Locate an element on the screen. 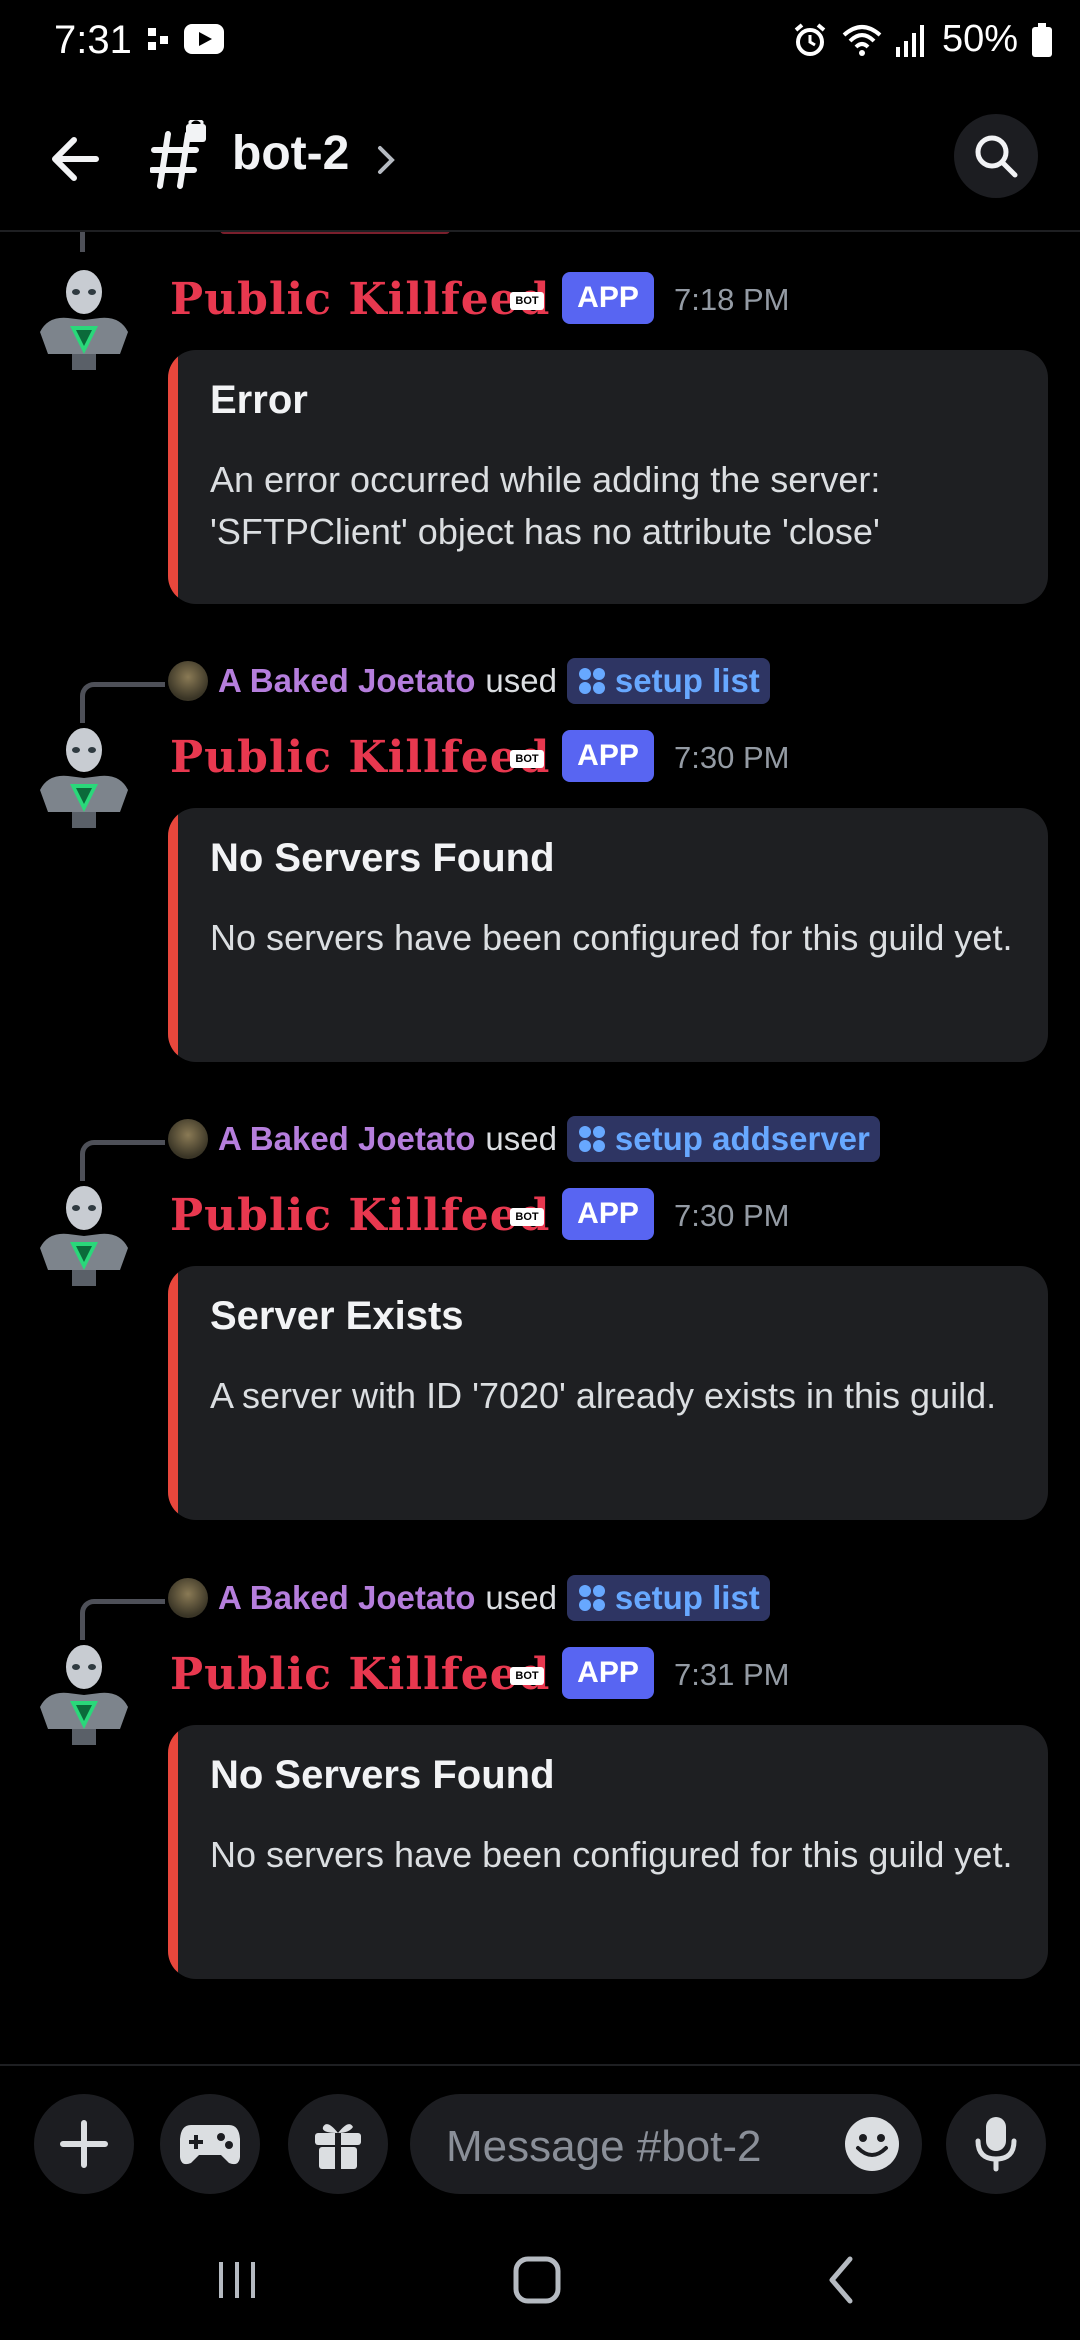 The width and height of the screenshot is (1080, 2340). command-chip: setup addserver is located at coordinates (723, 1139).